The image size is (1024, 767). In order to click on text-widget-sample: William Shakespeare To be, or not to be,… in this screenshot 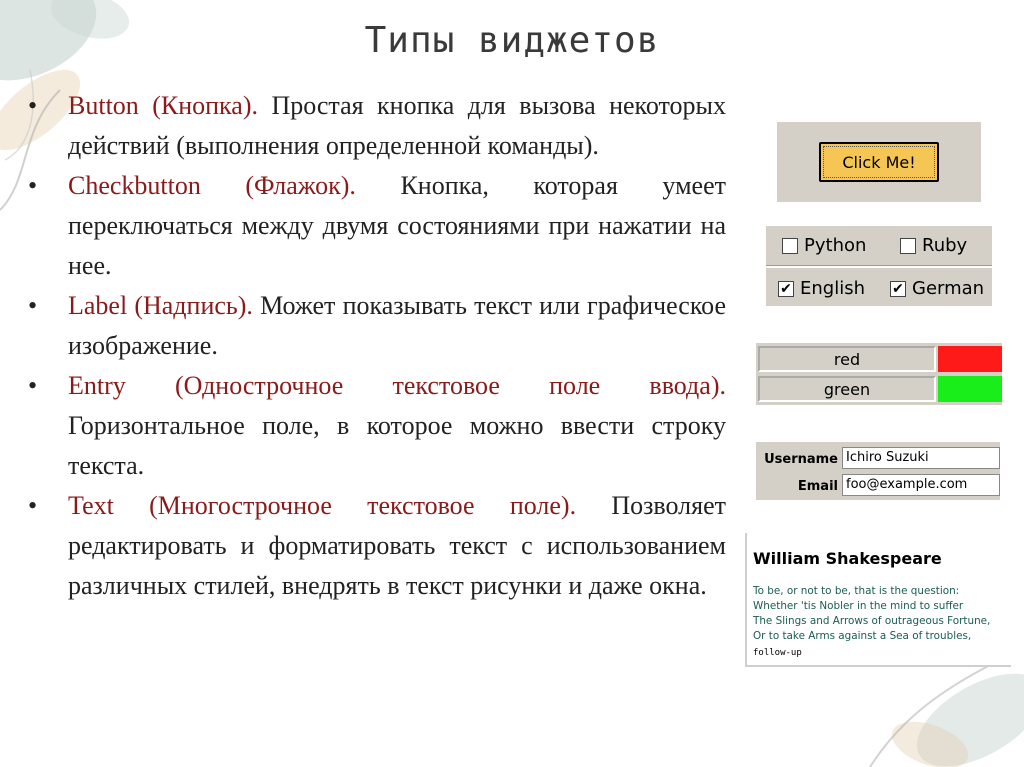, I will do `click(878, 600)`.